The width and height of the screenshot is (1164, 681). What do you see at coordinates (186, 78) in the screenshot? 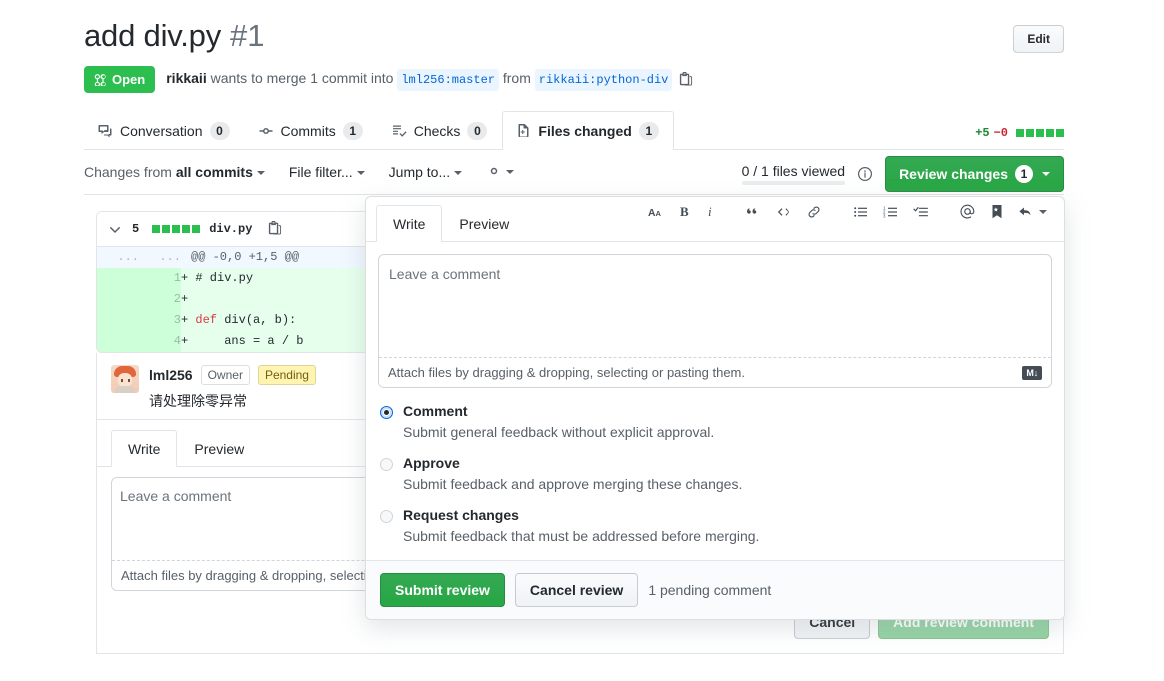
I see `pr-author: rikkaii` at bounding box center [186, 78].